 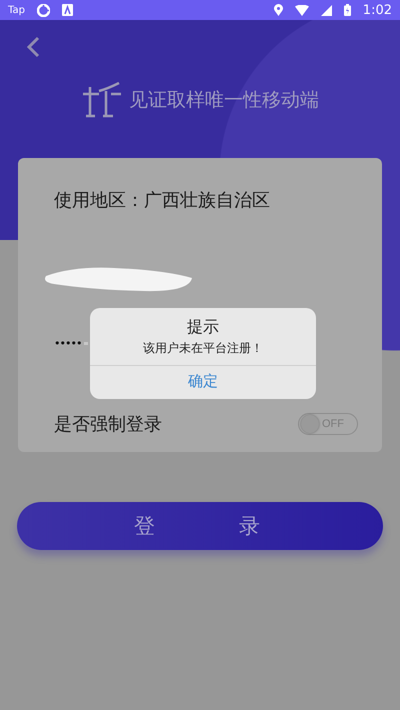 I want to click on signal-icon, so click(x=326, y=10).